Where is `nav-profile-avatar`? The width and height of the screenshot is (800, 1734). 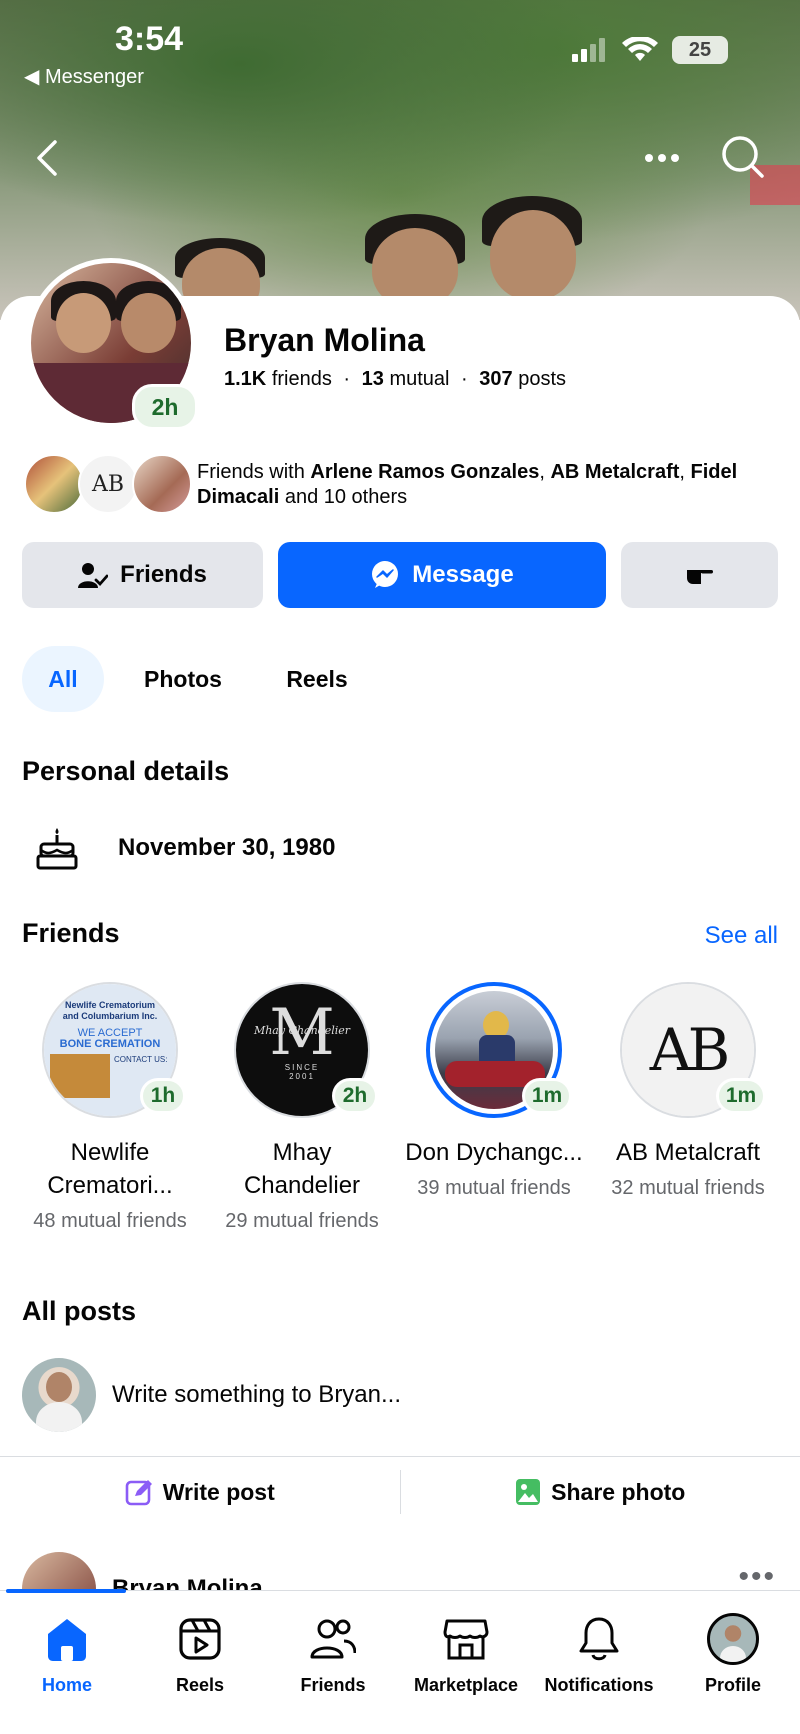 nav-profile-avatar is located at coordinates (733, 1639).